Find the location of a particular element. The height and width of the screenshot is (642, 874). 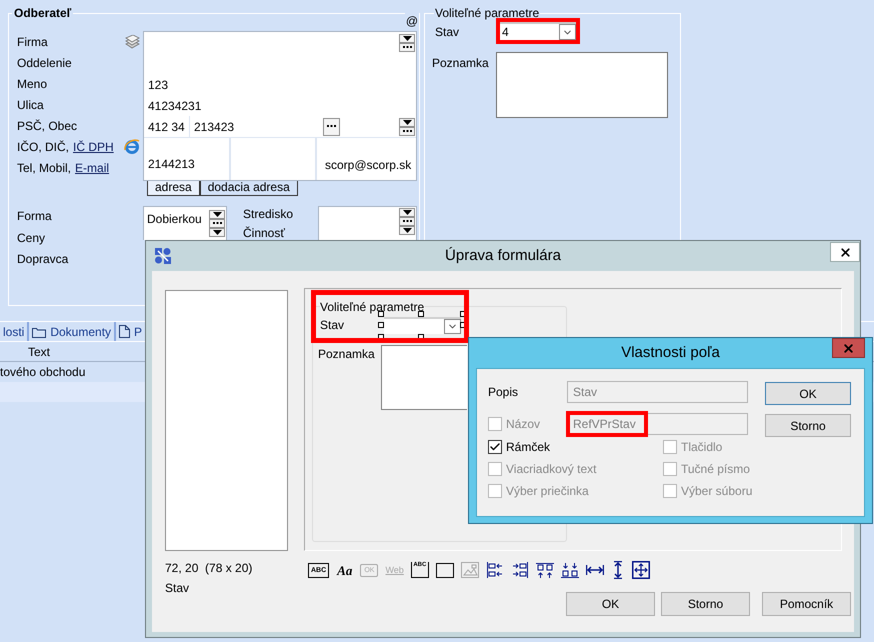

browse-button is located at coordinates (331, 127).